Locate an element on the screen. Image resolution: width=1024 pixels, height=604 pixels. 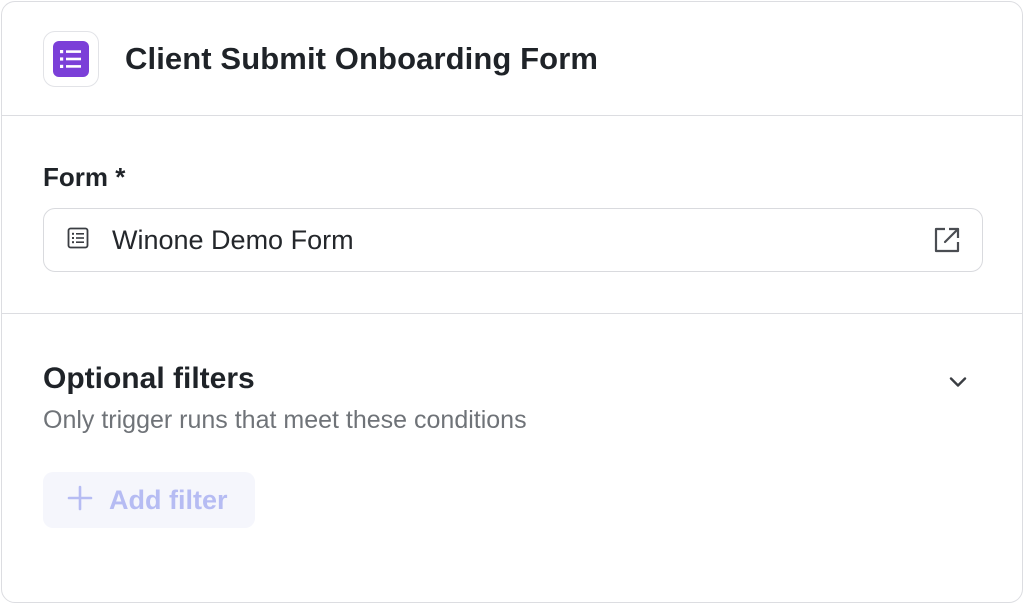
filters-title: Optional filters is located at coordinates (149, 378).